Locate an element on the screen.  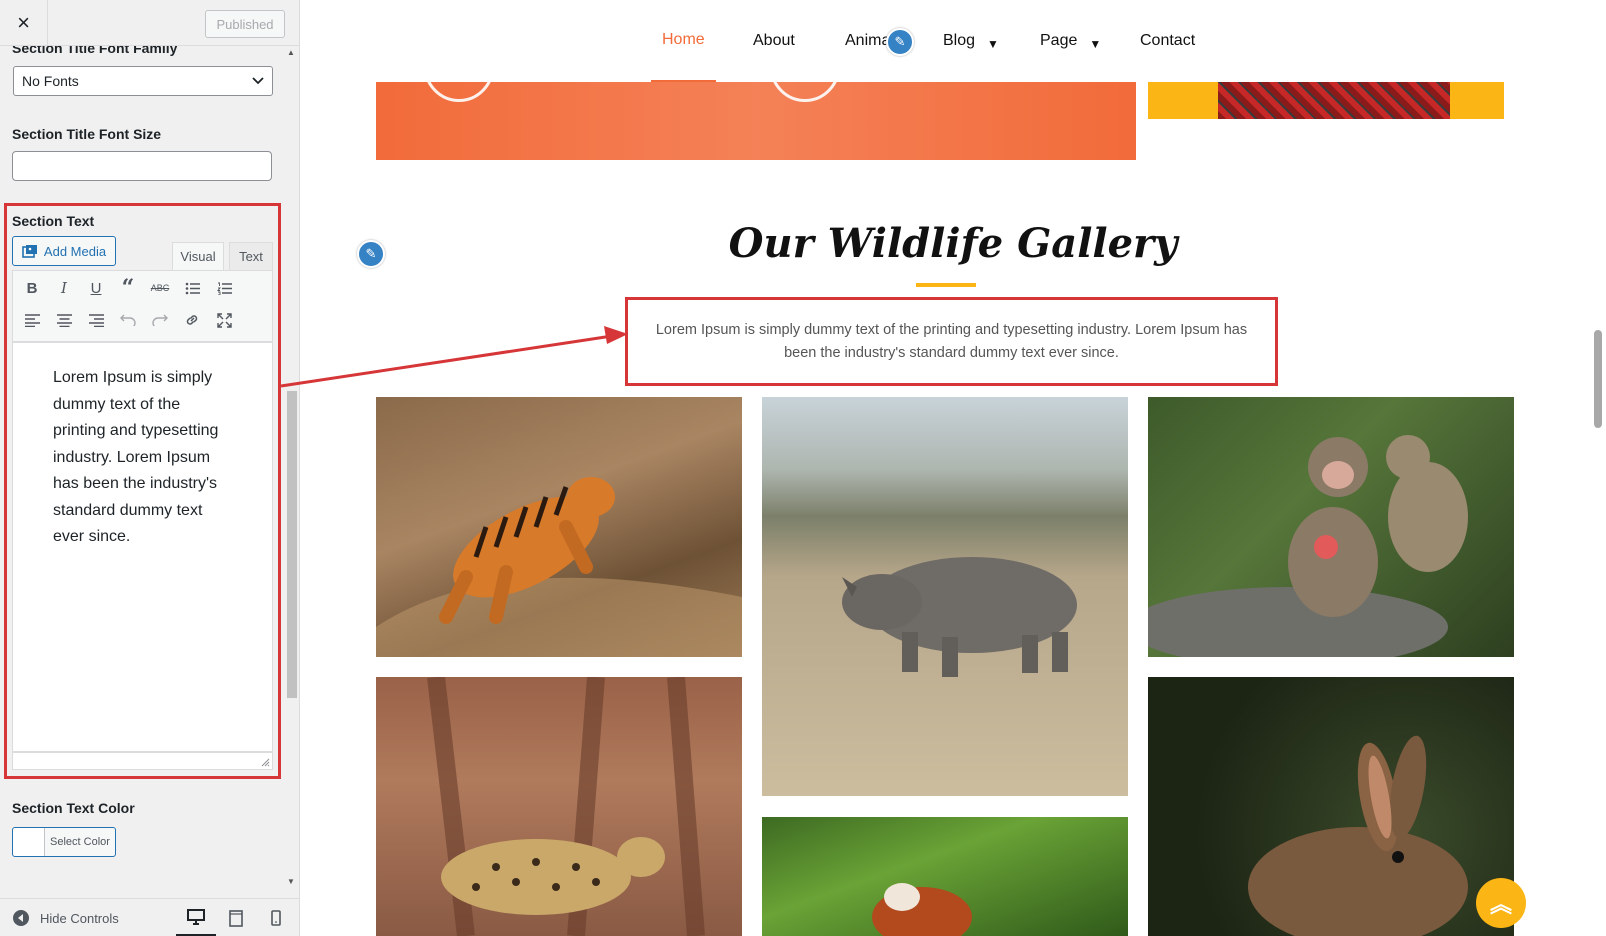
gallery-title: Our Wildlife Gallery is located at coordinates (953, 243).